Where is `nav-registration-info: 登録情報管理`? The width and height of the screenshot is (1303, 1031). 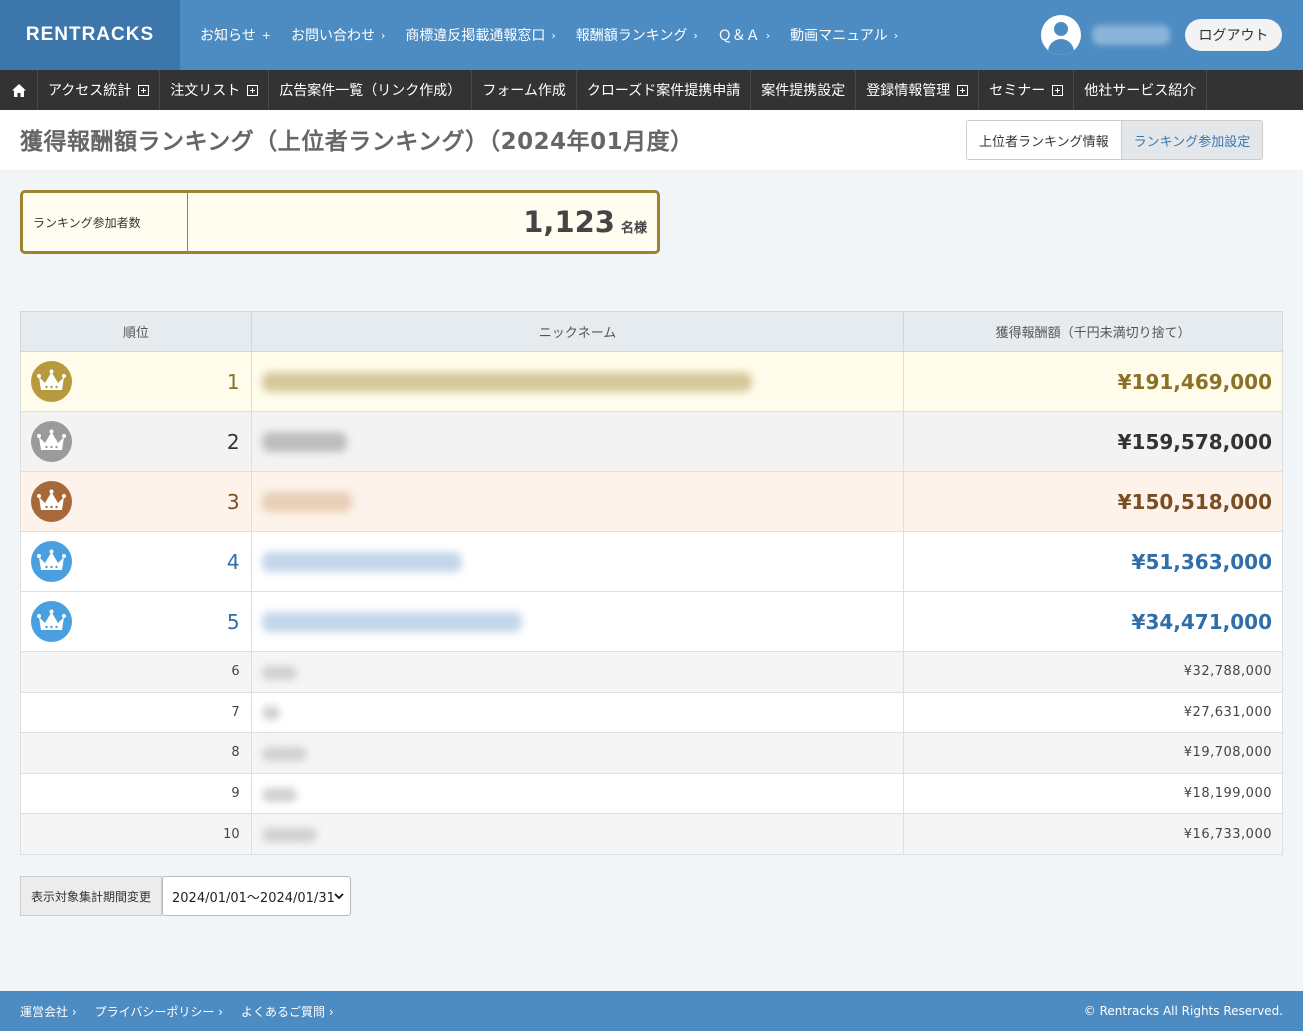
nav-registration-info: 登録情報管理 is located at coordinates (918, 90).